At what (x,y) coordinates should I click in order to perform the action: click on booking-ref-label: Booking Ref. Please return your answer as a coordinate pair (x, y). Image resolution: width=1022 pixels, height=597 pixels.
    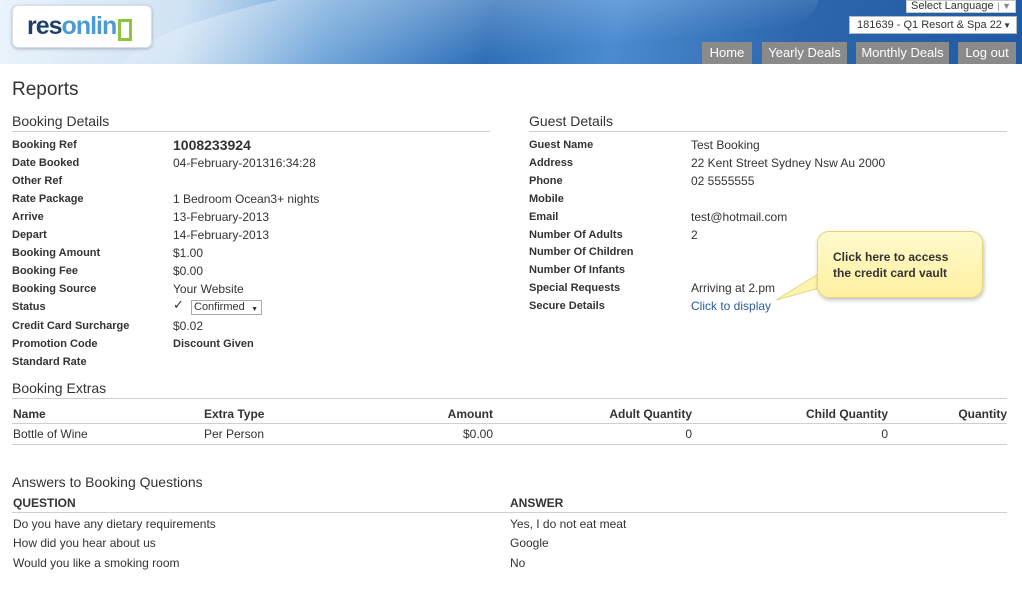
    Looking at the image, I should click on (44, 145).